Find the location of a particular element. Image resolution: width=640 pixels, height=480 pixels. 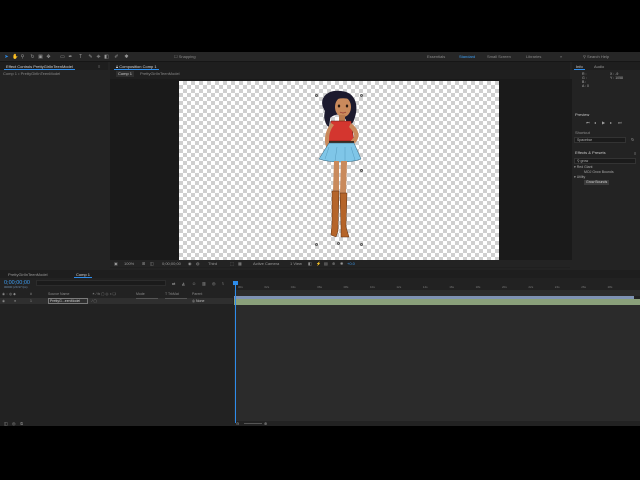

draft-3d-icon: ◭ is located at coordinates (183, 283).